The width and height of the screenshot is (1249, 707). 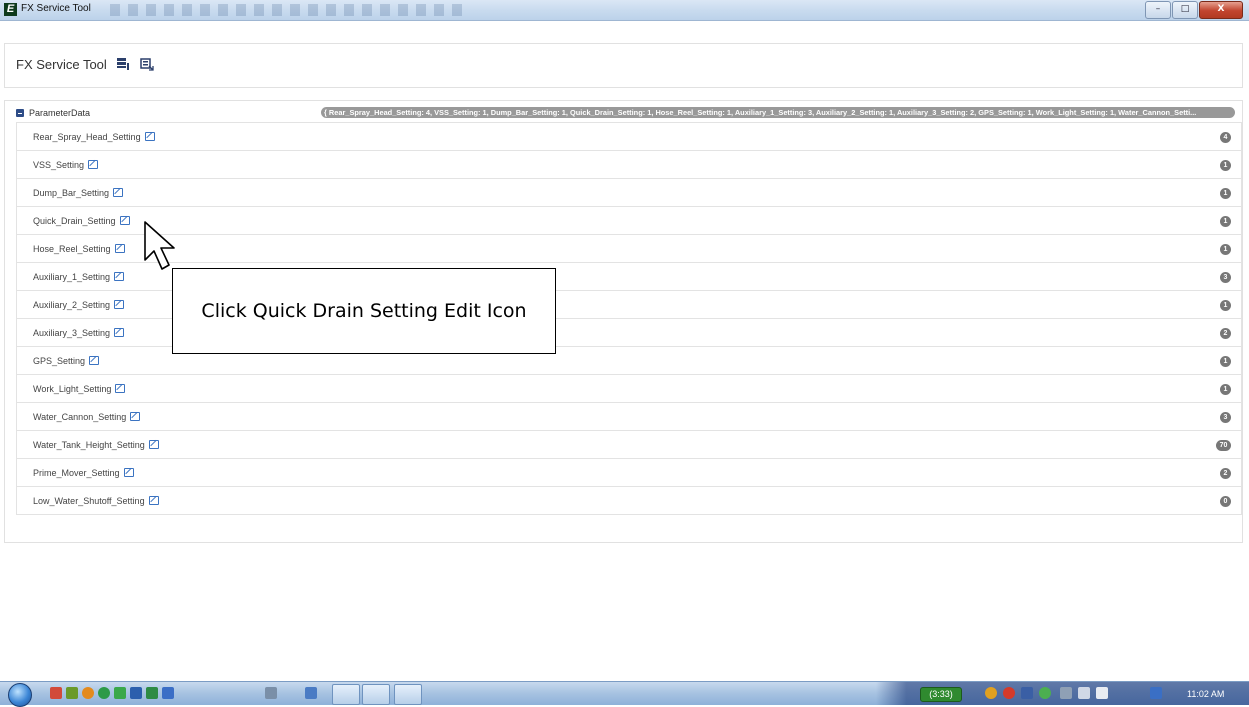 I want to click on value-badge: 4, so click(x=1225, y=137).